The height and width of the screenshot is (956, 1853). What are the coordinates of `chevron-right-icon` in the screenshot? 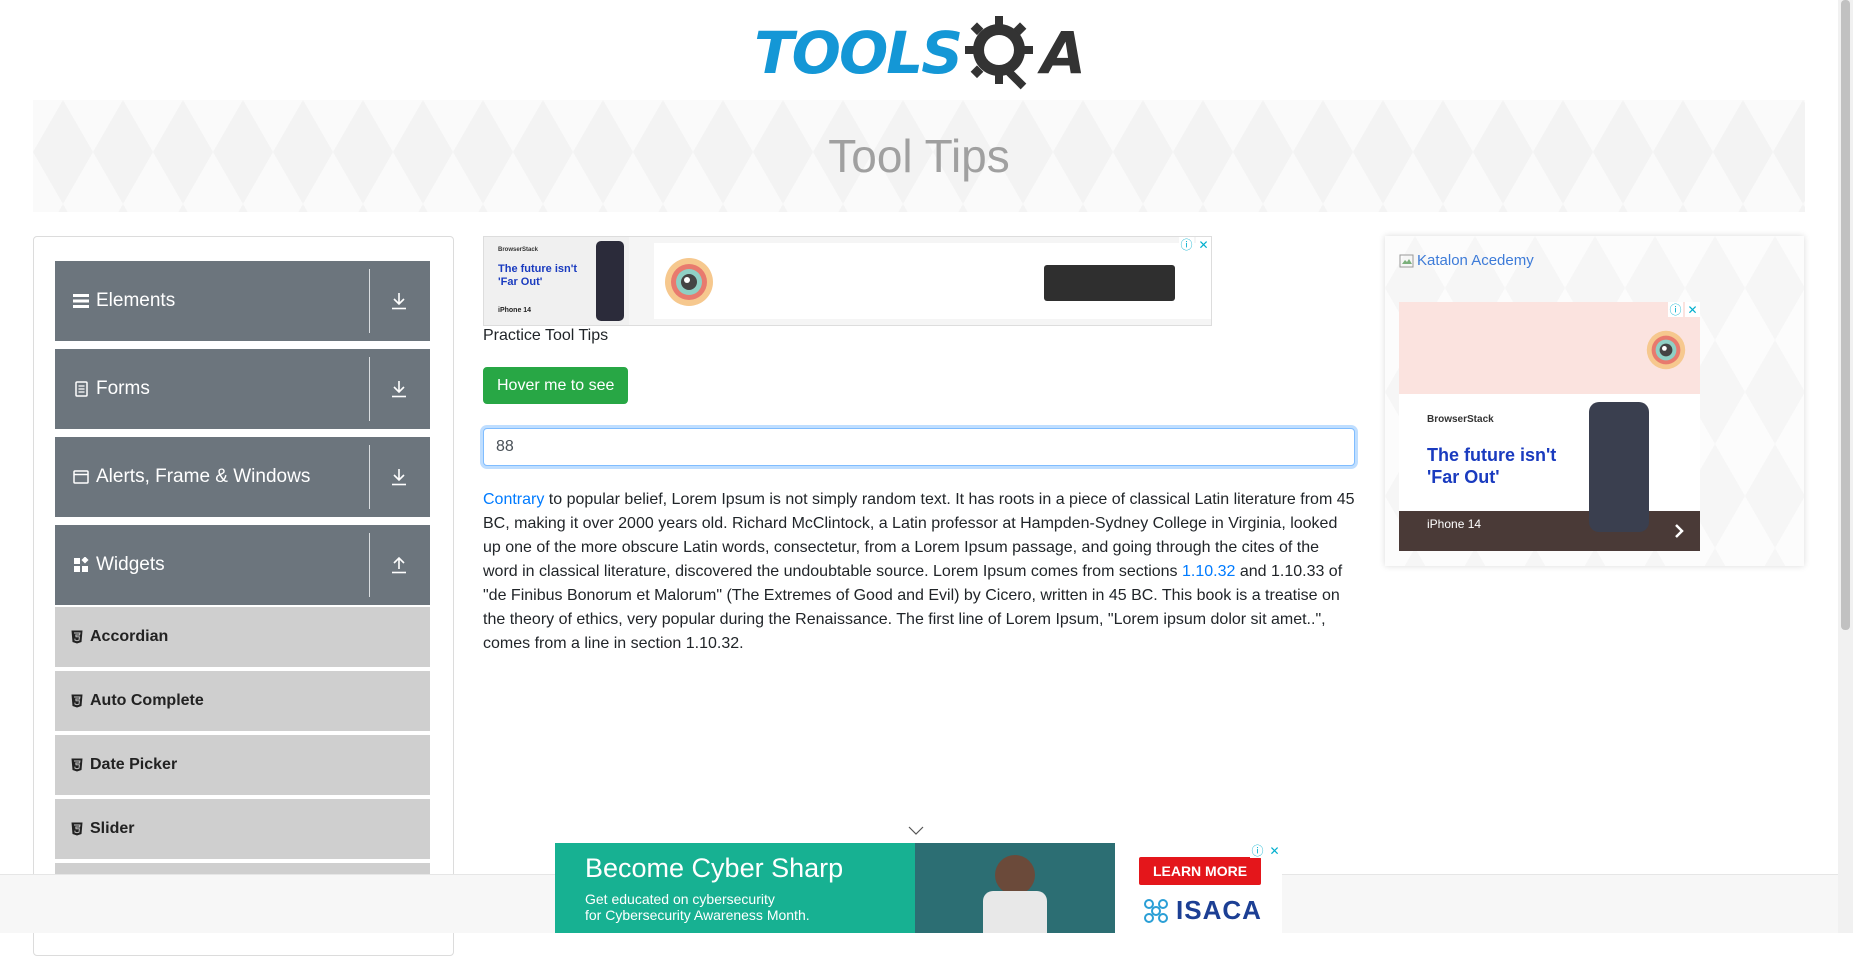 It's located at (1679, 531).